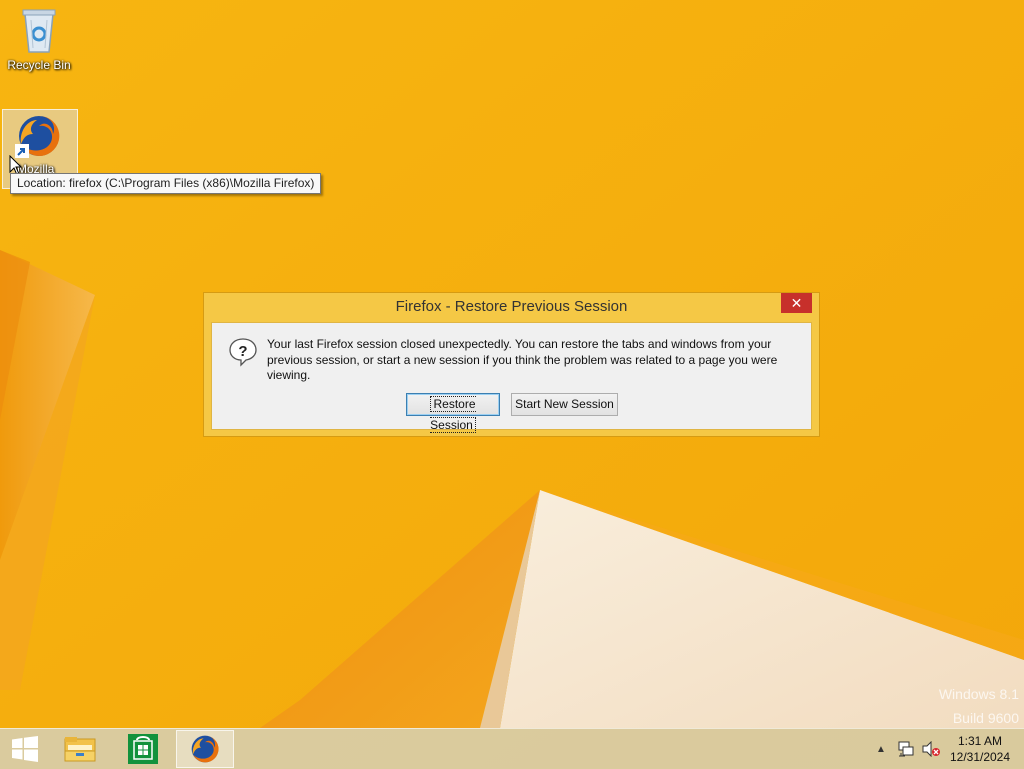 Image resolution: width=1024 pixels, height=769 pixels. I want to click on restore-session-button: Restore Session, so click(453, 413).